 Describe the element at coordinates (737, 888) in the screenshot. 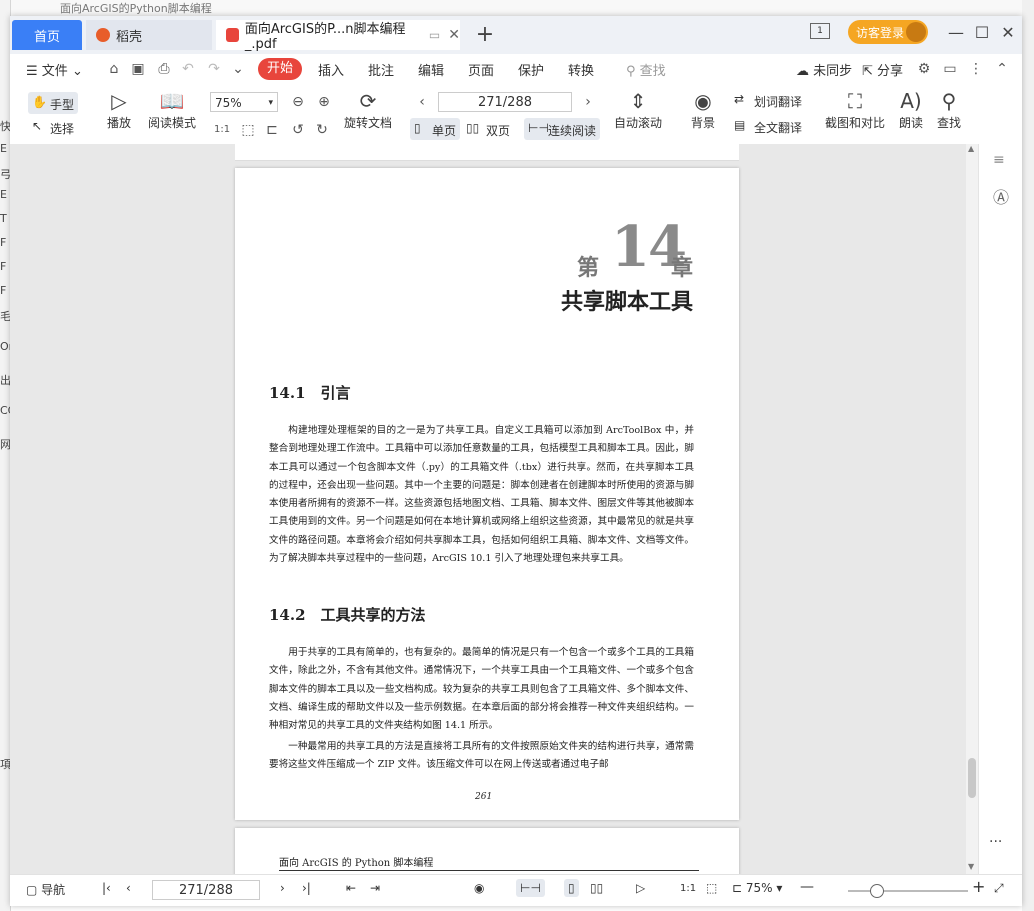

I see `fit-width-status-icon: ⊏` at that location.